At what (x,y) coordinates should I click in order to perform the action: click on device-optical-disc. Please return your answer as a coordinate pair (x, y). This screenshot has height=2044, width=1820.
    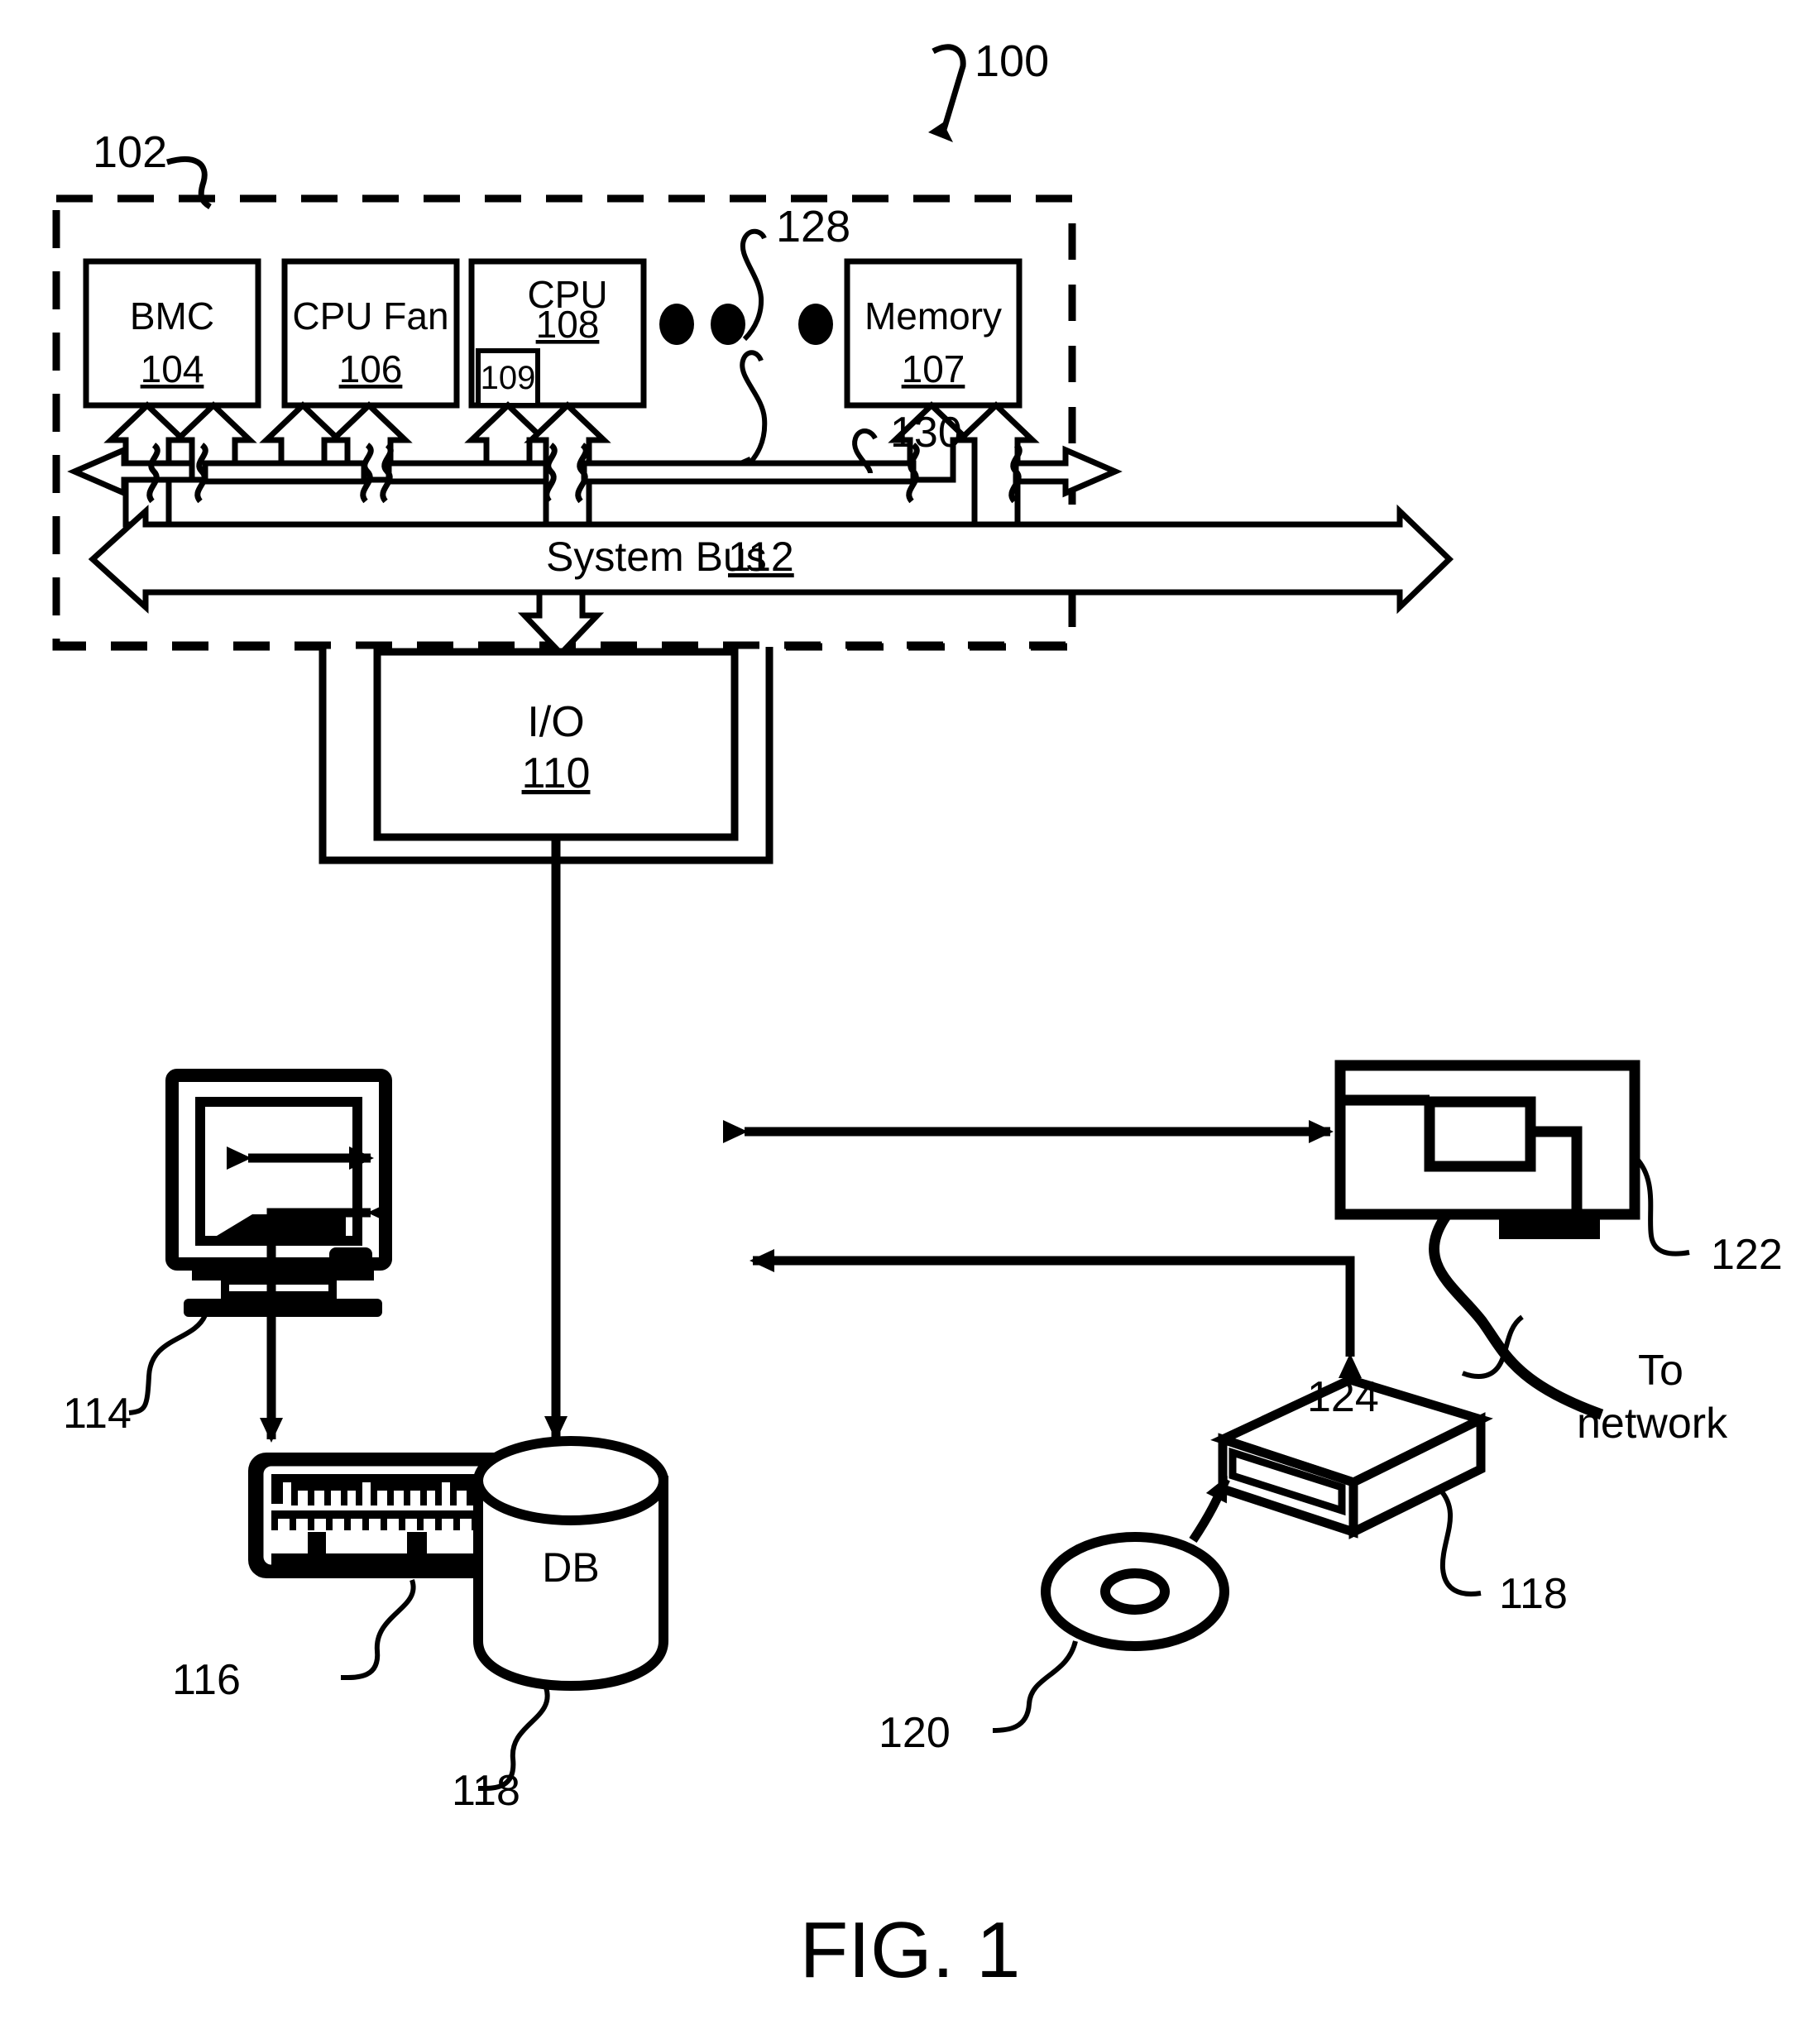
    Looking at the image, I should click on (1135, 1591).